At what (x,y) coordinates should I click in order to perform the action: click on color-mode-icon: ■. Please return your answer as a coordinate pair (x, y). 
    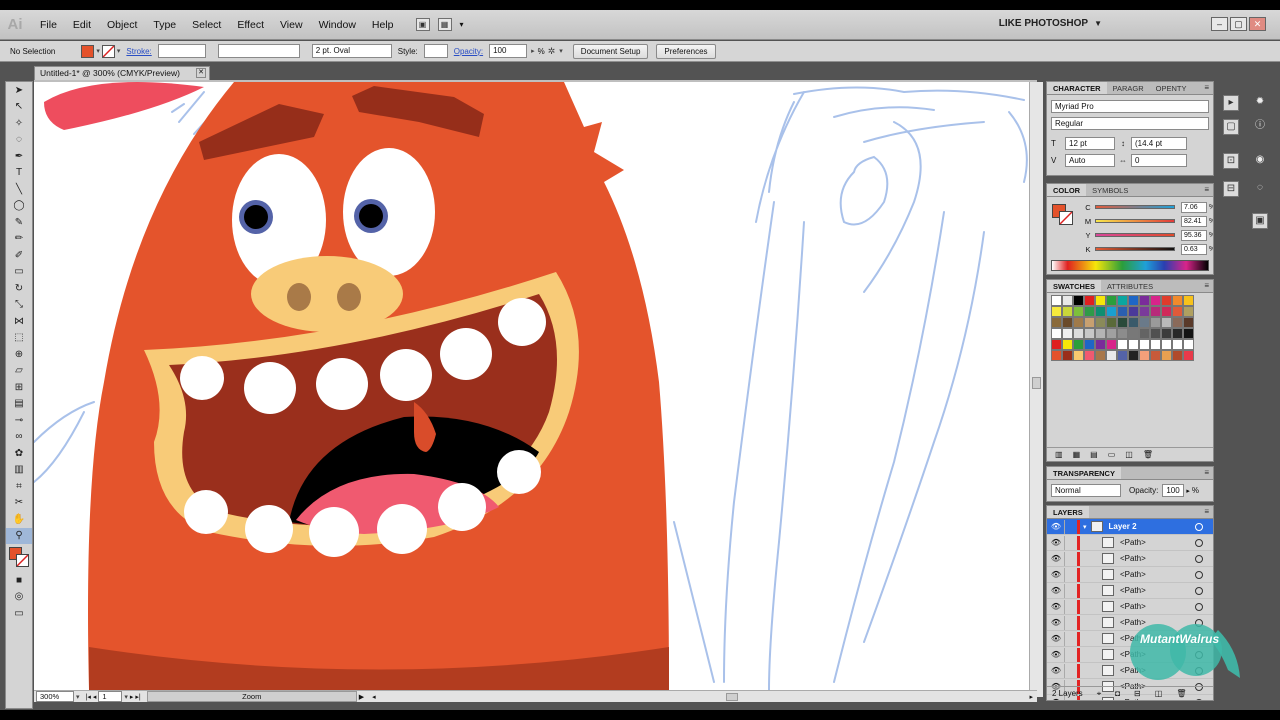
    Looking at the image, I should click on (19, 580).